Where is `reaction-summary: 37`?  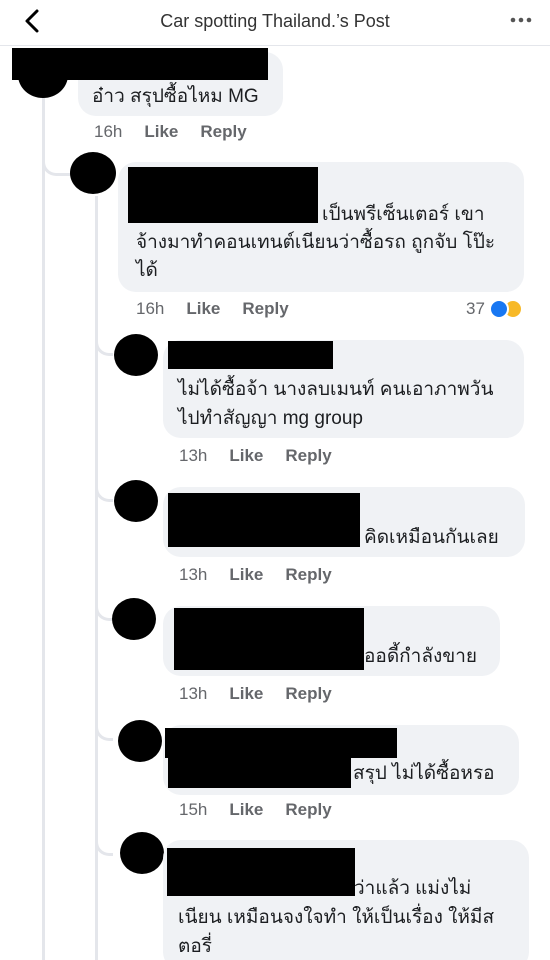 reaction-summary: 37 is located at coordinates (494, 309).